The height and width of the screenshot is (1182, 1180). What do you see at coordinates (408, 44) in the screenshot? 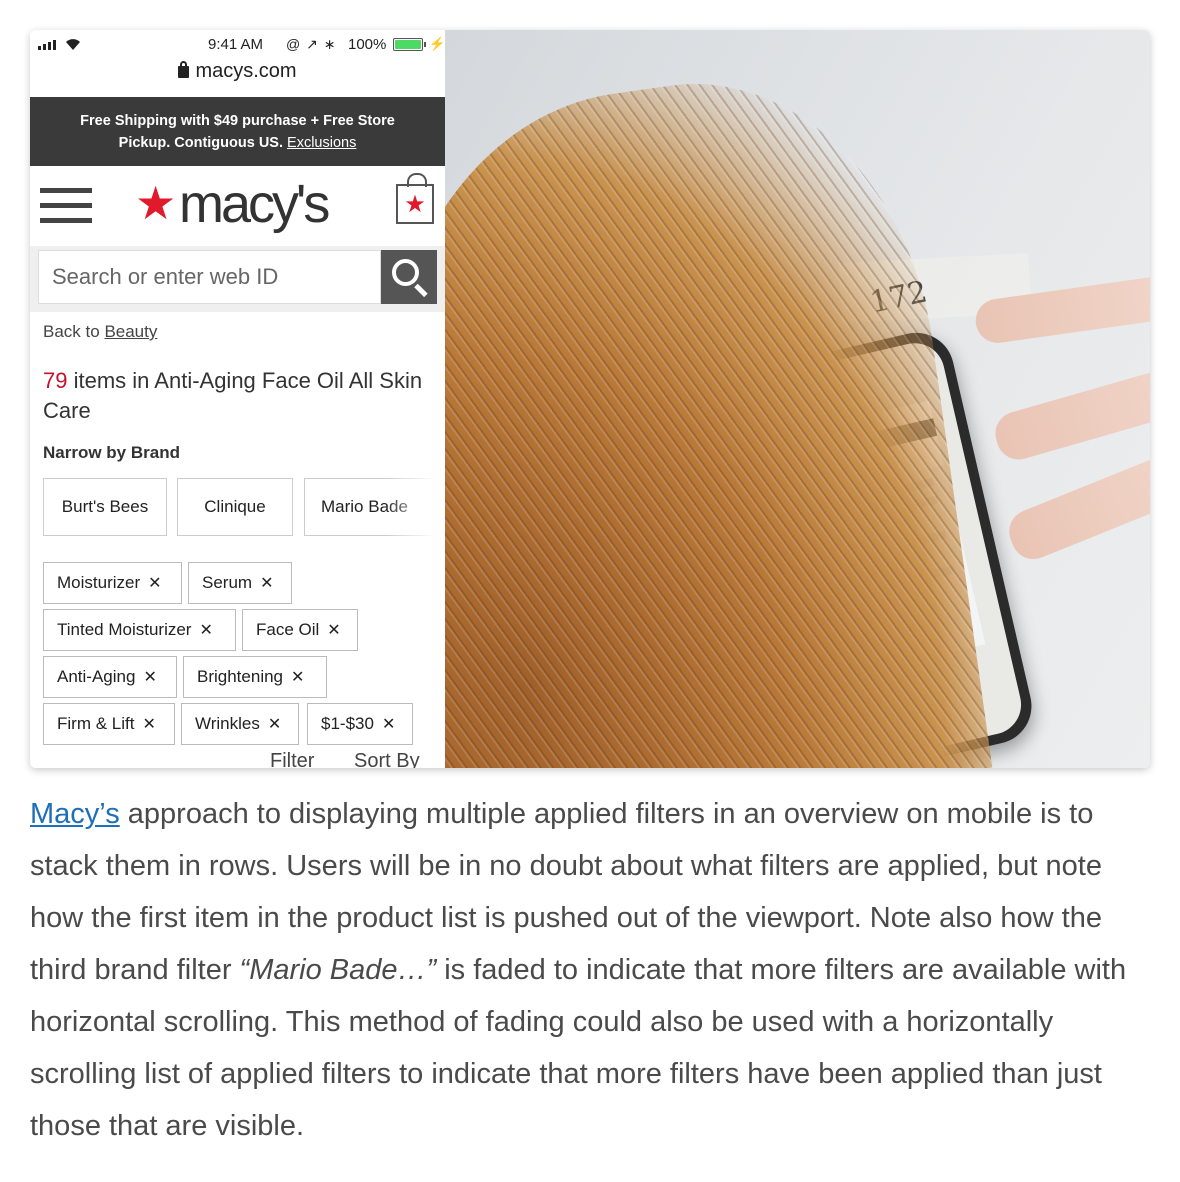
I see `battery-icon` at bounding box center [408, 44].